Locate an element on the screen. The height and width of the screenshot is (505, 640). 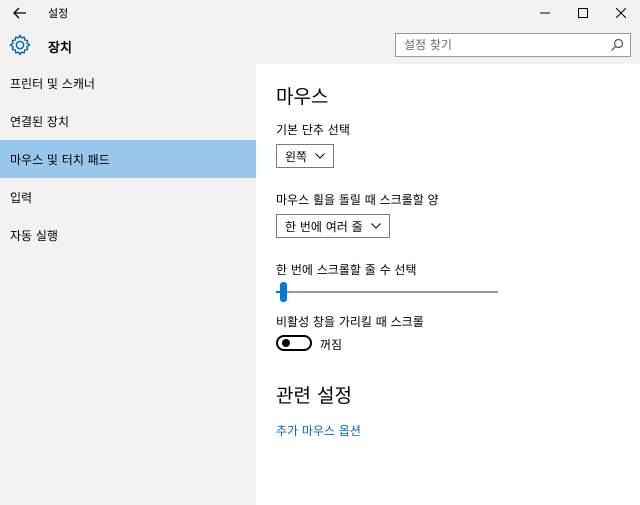
sidebar-item-printers: 프린터 및 스캐너 is located at coordinates (128, 83).